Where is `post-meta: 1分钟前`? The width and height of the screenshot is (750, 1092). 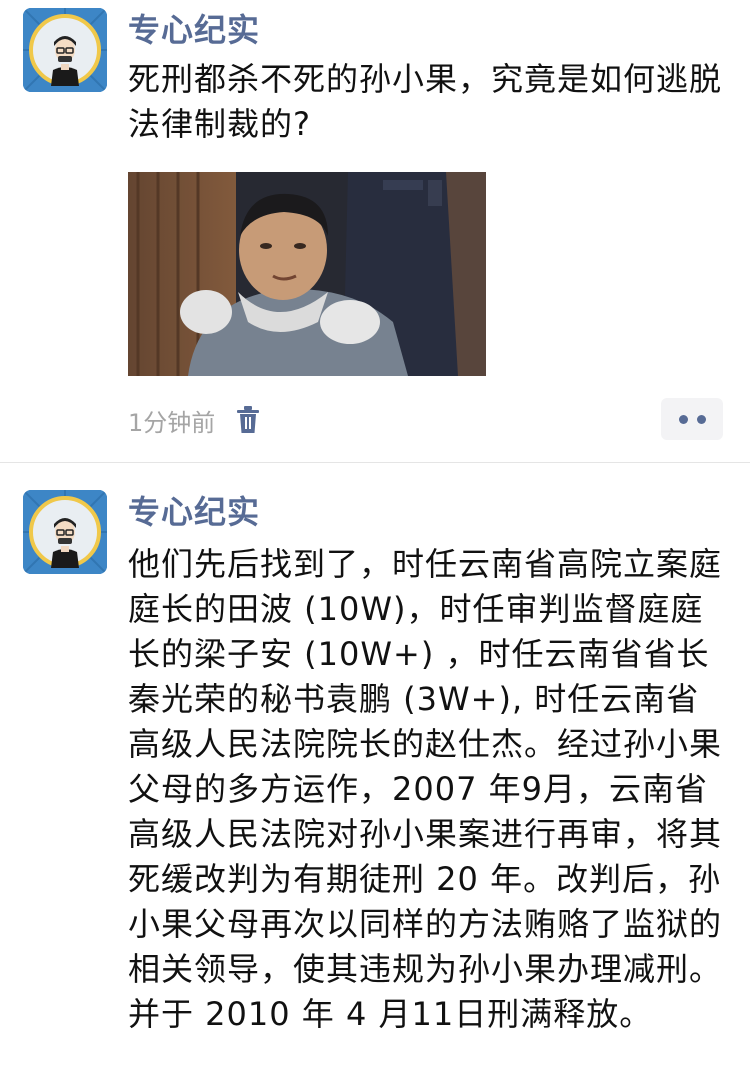 post-meta: 1分钟前 is located at coordinates (194, 420).